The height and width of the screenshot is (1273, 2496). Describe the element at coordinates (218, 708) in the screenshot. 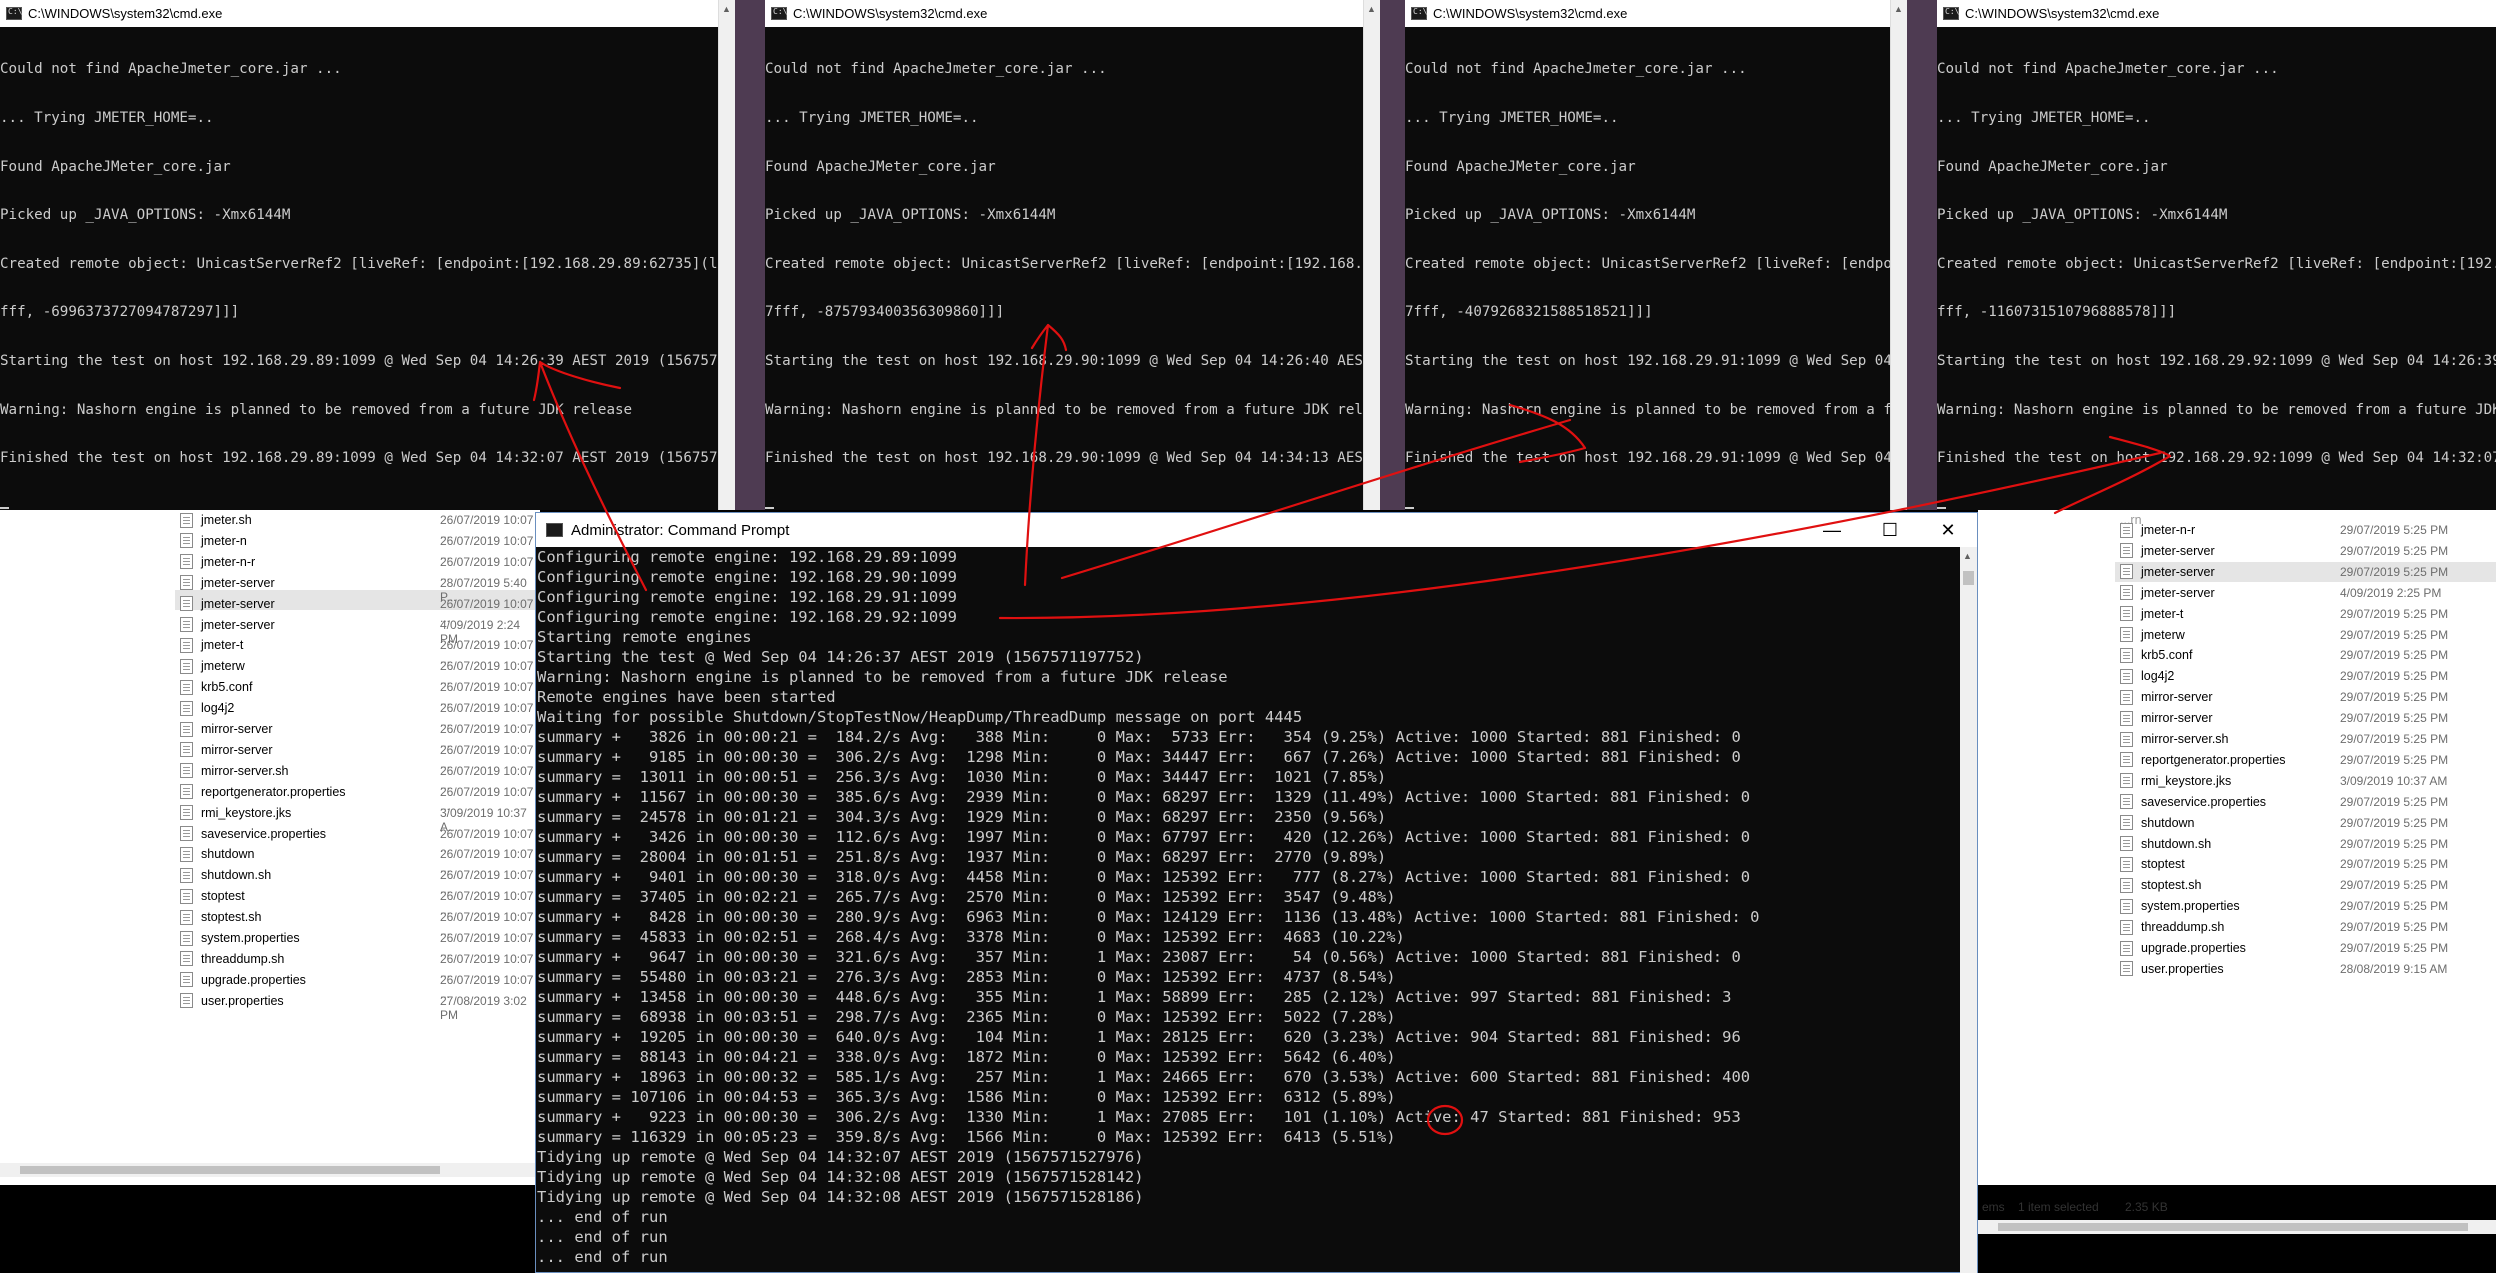

I see `file-name: log4j2` at that location.